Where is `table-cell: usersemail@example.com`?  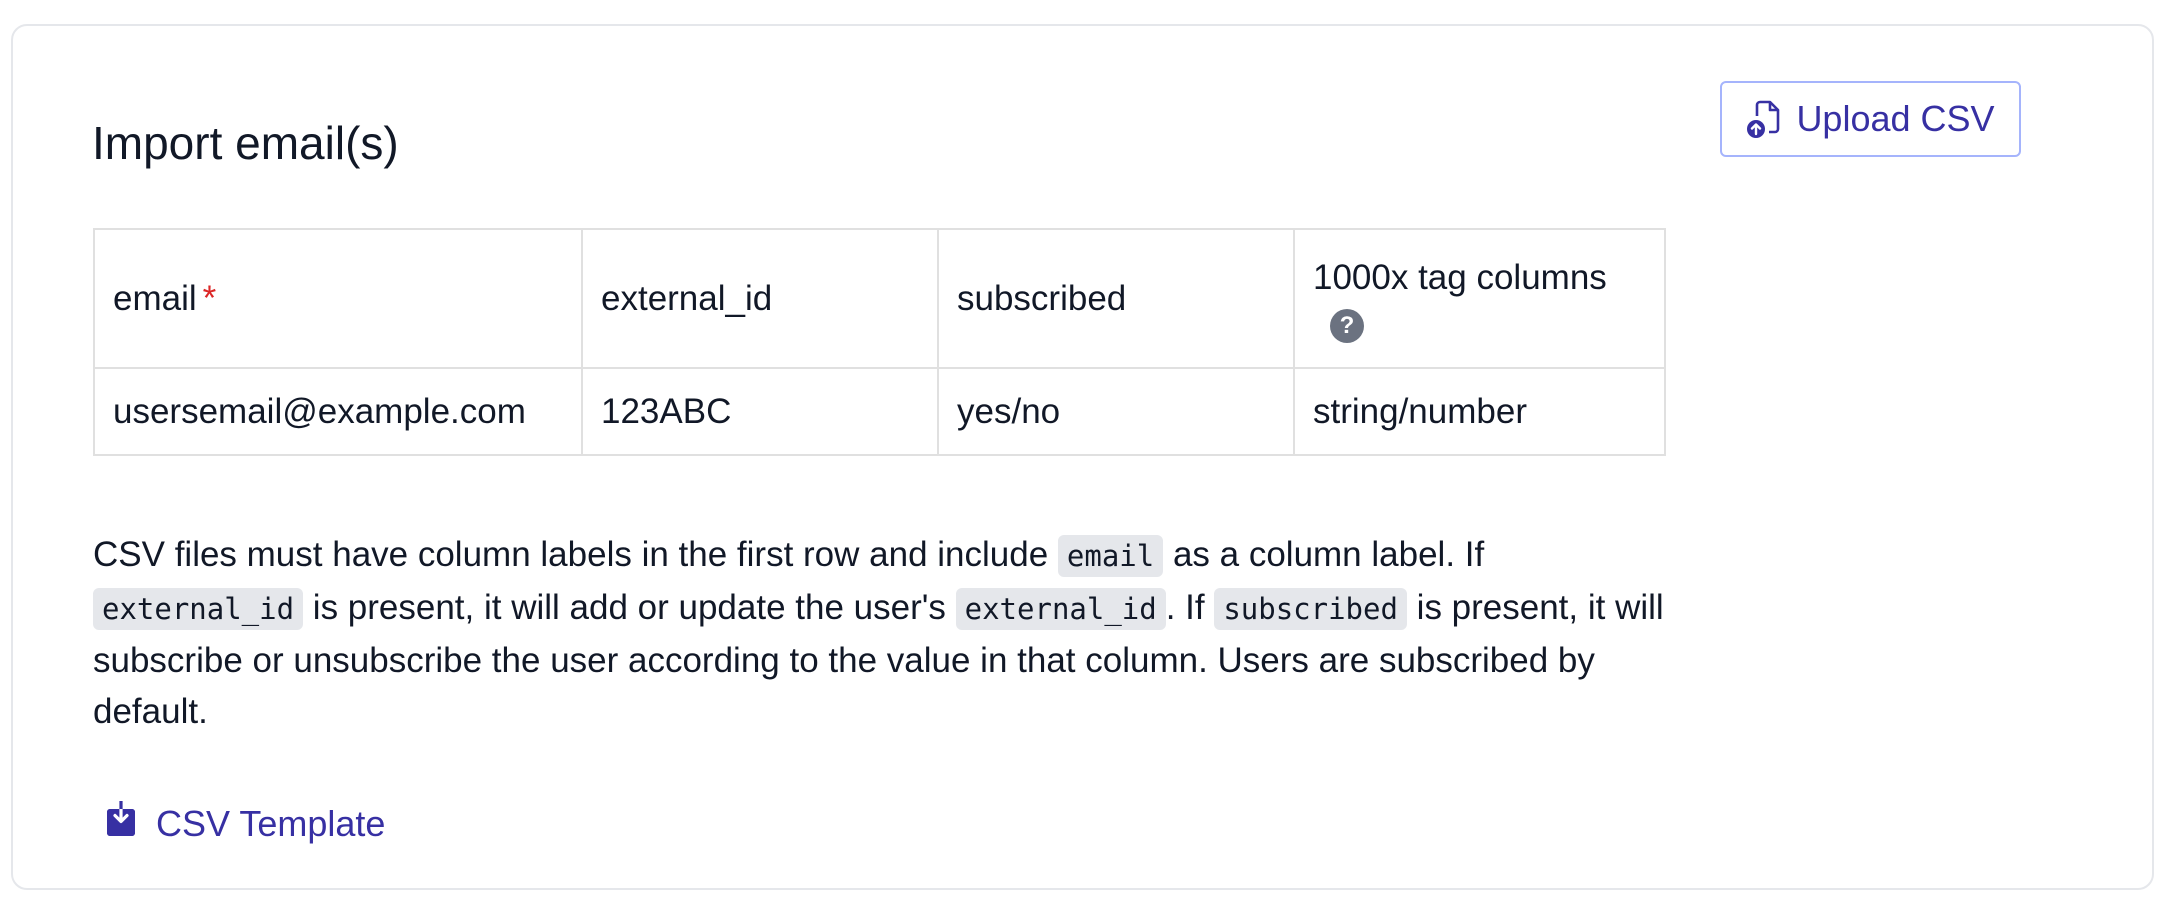 table-cell: usersemail@example.com is located at coordinates (338, 411).